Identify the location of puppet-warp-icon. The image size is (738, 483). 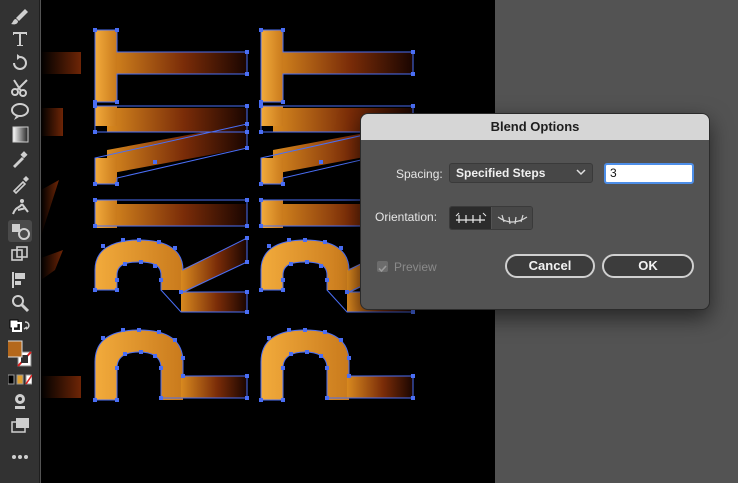
(20, 207).